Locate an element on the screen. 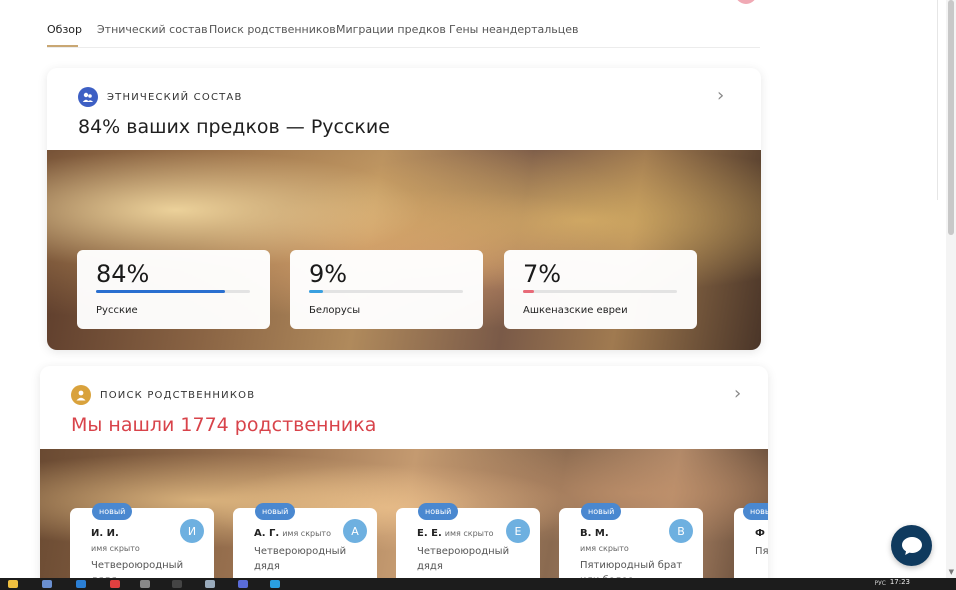 Image resolution: width=956 pixels, height=590 pixels. relatives-section-header: ПОИСК РОДСТВЕННИКОВ is located at coordinates (163, 395).